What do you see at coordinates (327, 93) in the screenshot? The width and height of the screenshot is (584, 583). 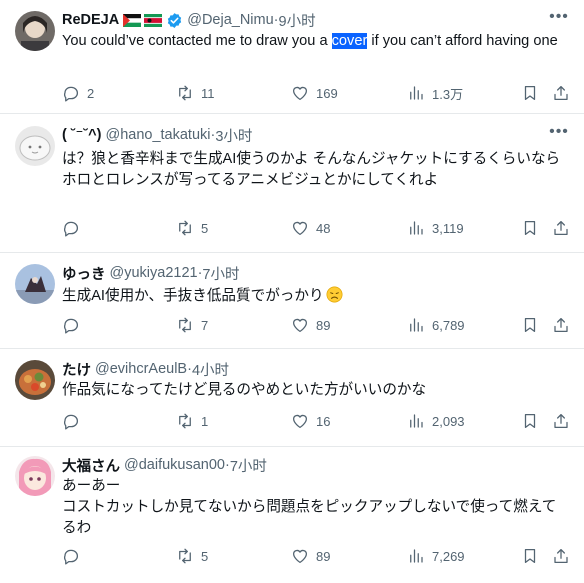 I see `like-count: 169` at bounding box center [327, 93].